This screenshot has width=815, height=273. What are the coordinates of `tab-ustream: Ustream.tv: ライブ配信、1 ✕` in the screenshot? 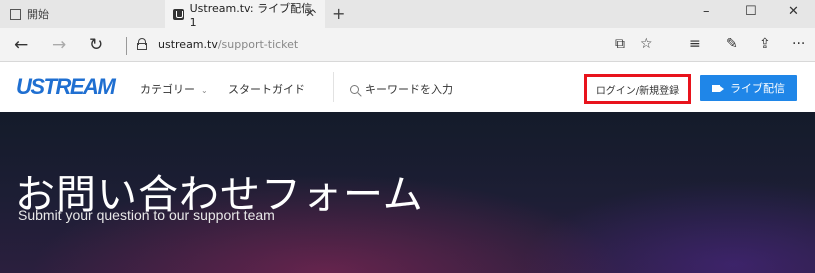 It's located at (245, 14).